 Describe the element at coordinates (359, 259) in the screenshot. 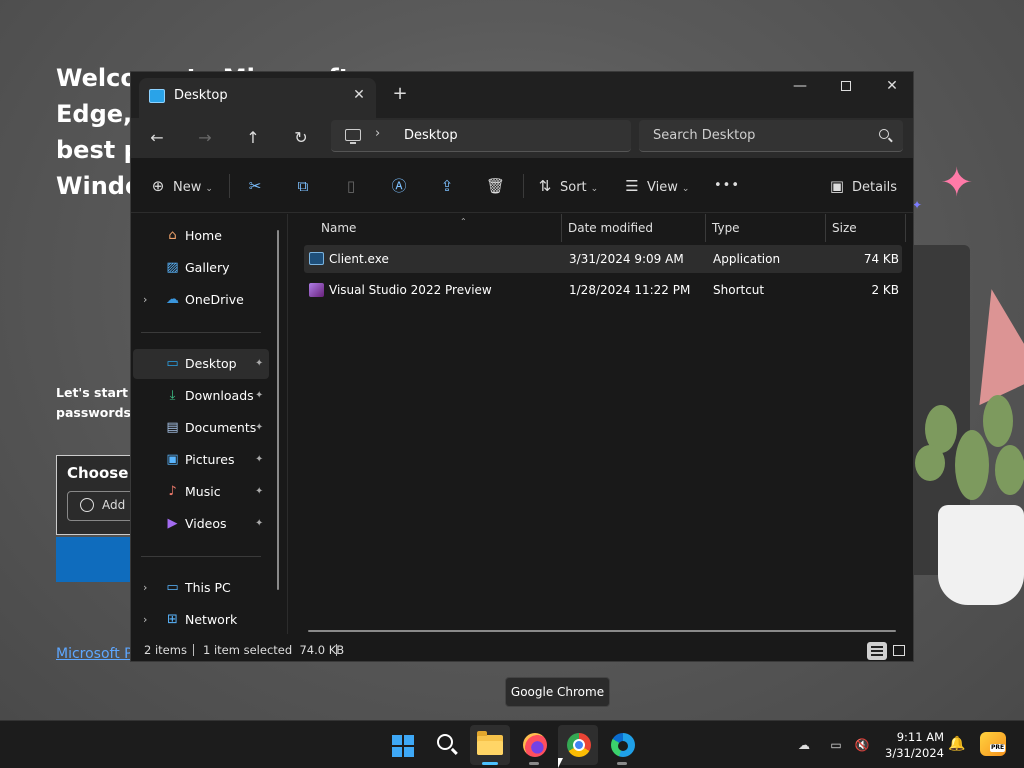

I see `file-name: Client.exe` at that location.